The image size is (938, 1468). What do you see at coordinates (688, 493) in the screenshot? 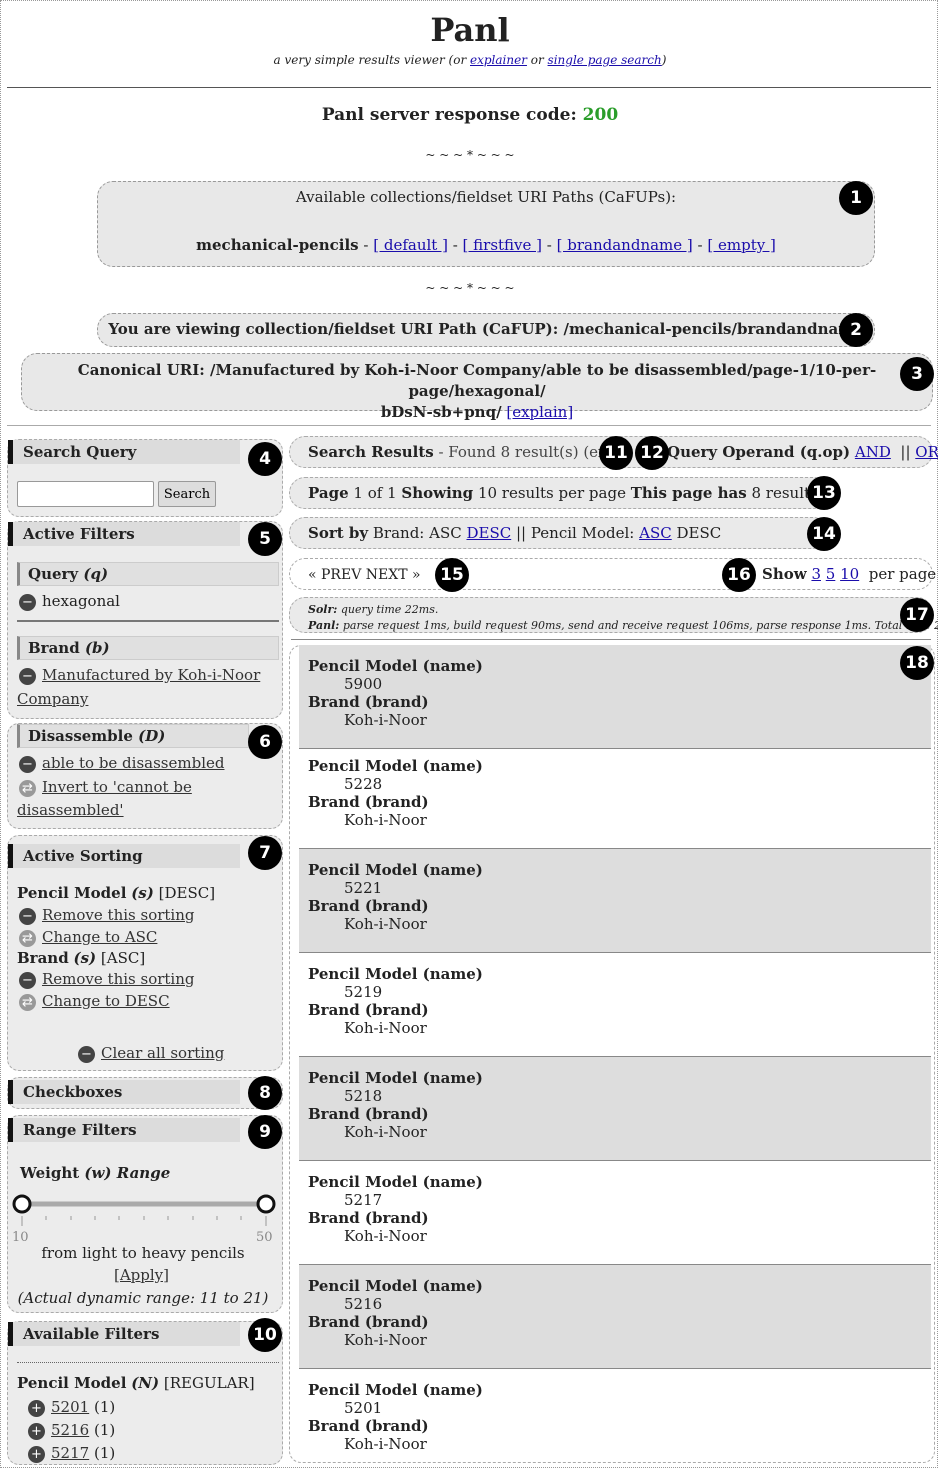
I see `paging-has-label: This page has` at bounding box center [688, 493].